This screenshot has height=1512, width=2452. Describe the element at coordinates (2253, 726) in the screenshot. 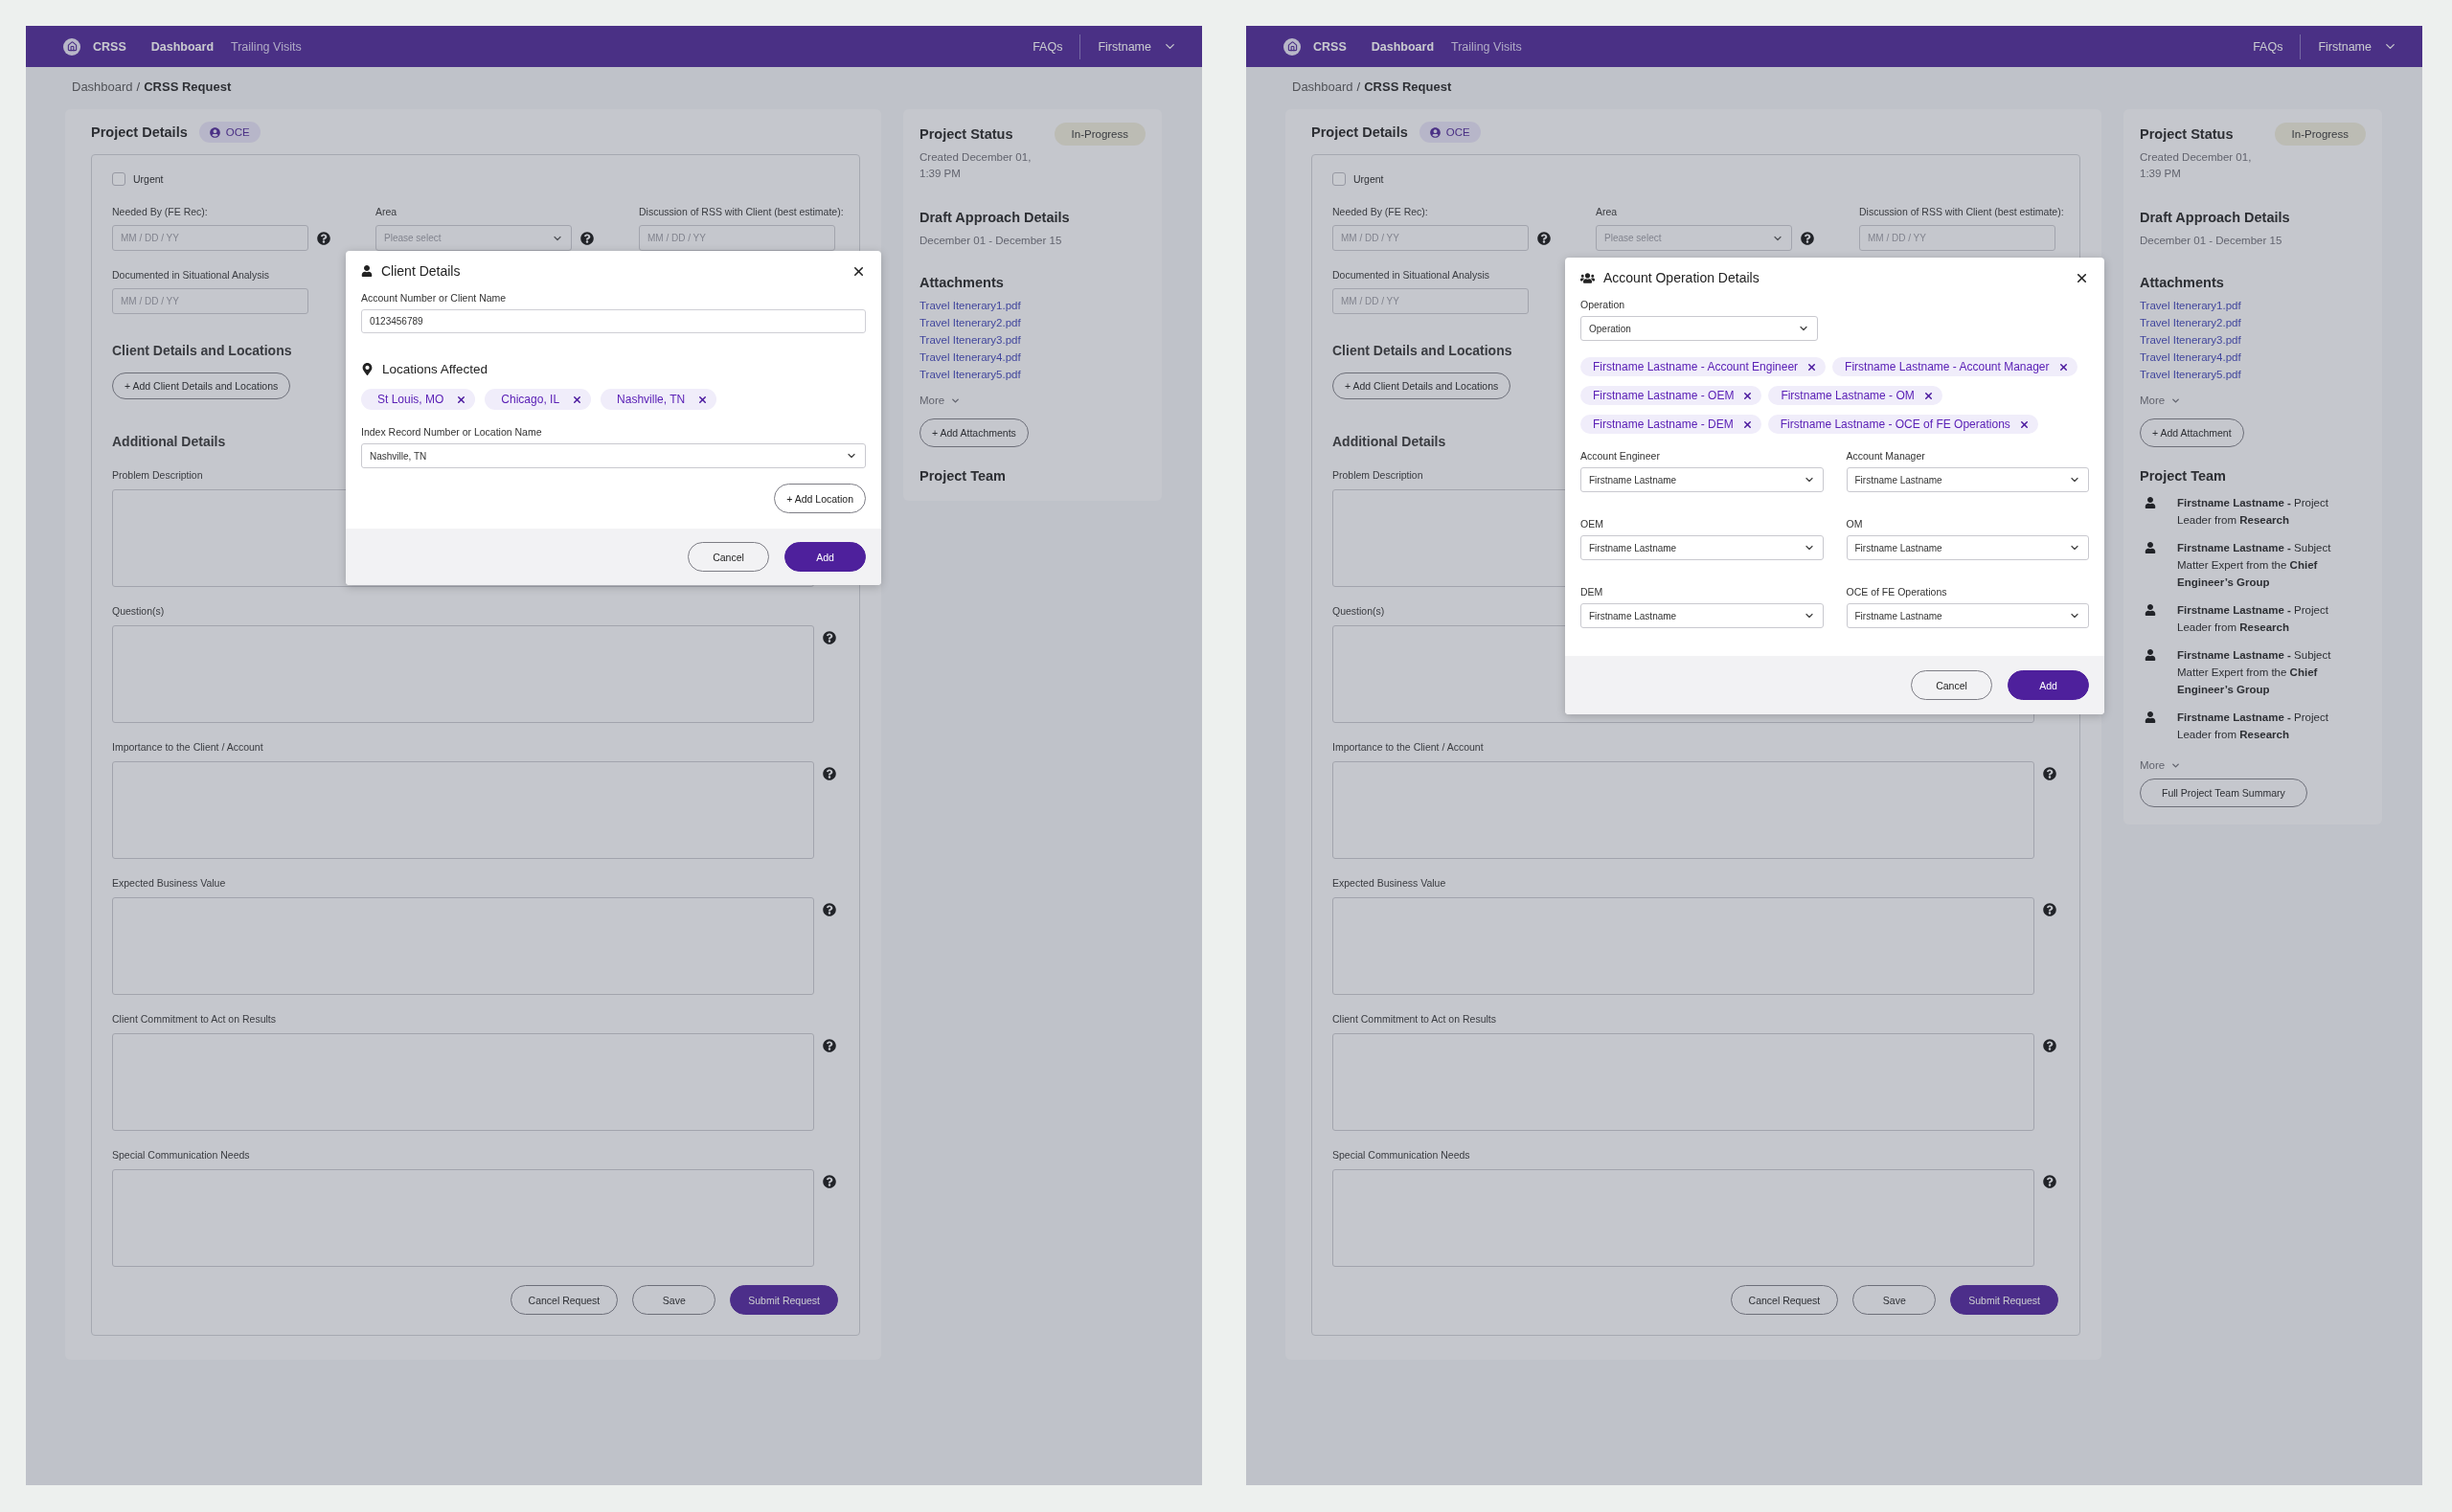

I see `team-member: Firstname Lastname - Project Leader from Research` at that location.